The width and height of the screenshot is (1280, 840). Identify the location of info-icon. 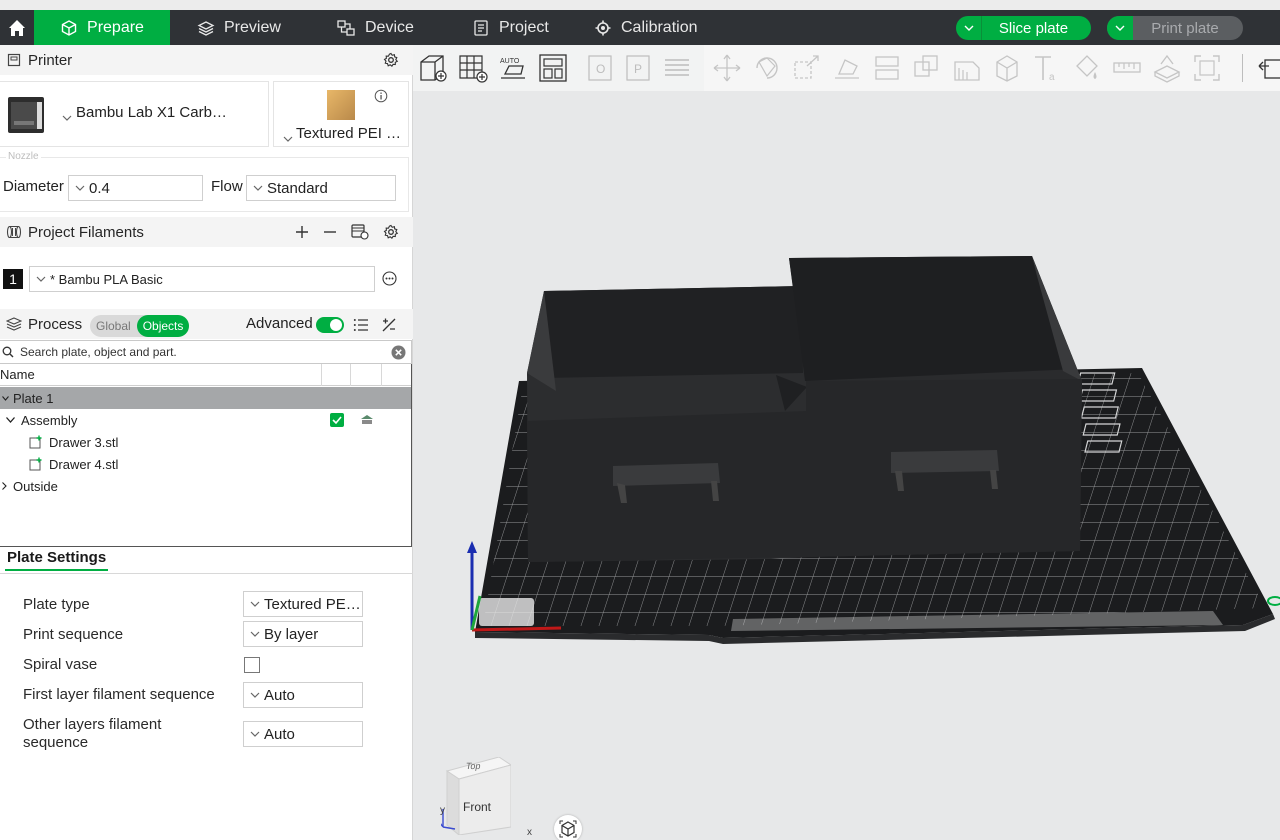
(381, 96).